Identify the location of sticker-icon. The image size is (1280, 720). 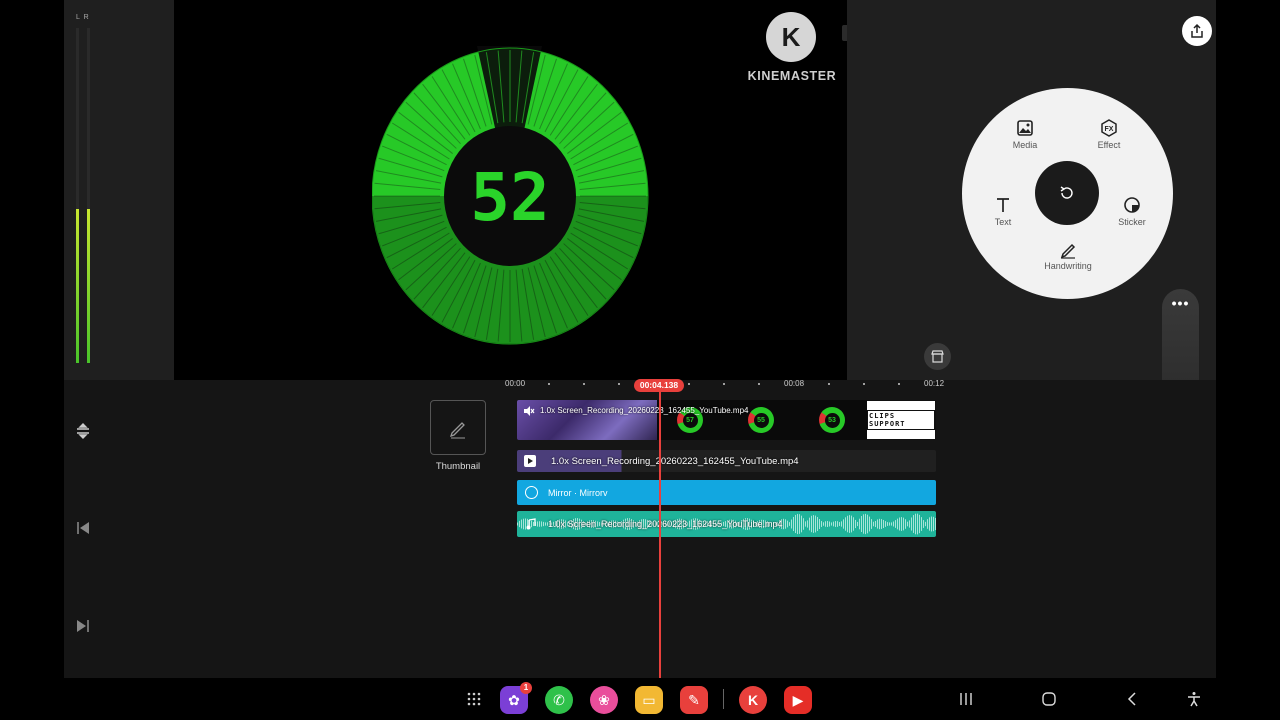
(1132, 205).